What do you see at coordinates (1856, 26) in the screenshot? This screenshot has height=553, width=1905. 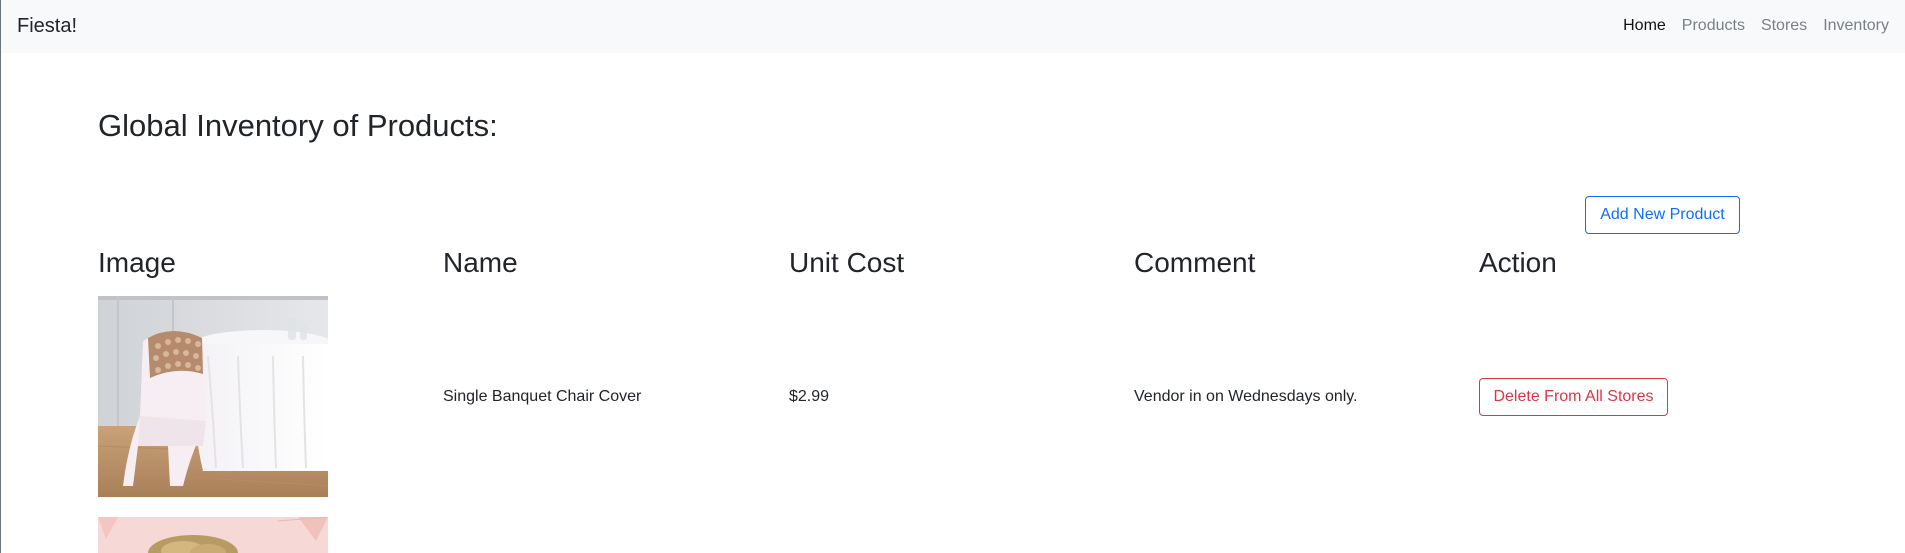 I see `nav-inventory: Inventory` at bounding box center [1856, 26].